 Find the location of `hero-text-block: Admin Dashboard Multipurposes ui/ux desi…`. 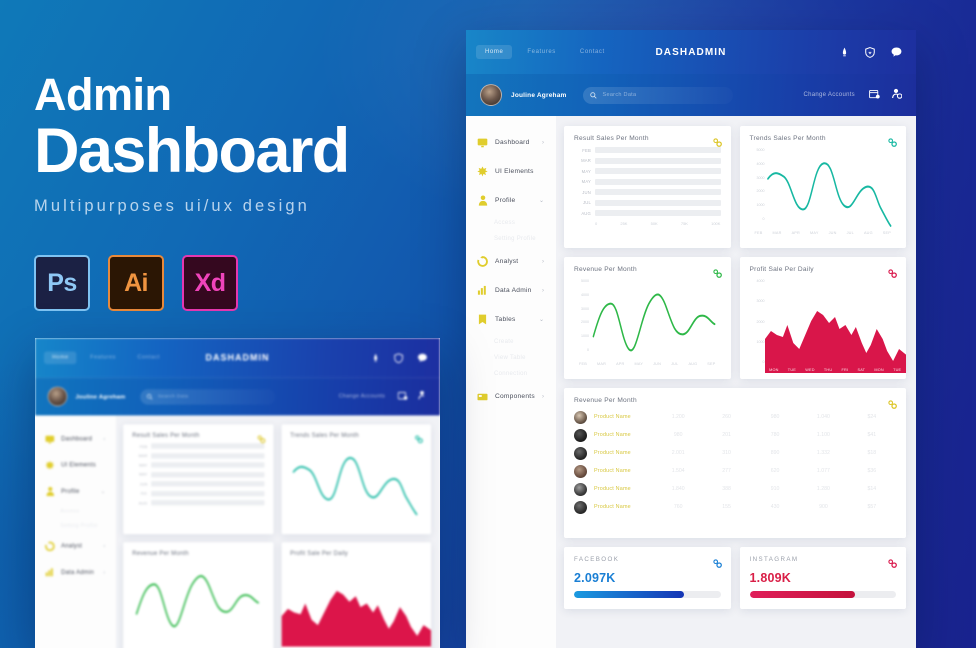

hero-text-block: Admin Dashboard Multipurposes ui/ux desi… is located at coordinates (244, 144).